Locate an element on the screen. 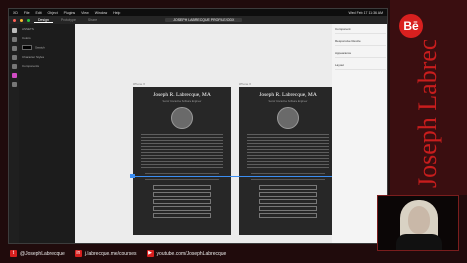 The width and height of the screenshot is (467, 263). document-title: JOSEPH LABRECQUE PROFILE/ODX is located at coordinates (204, 20).